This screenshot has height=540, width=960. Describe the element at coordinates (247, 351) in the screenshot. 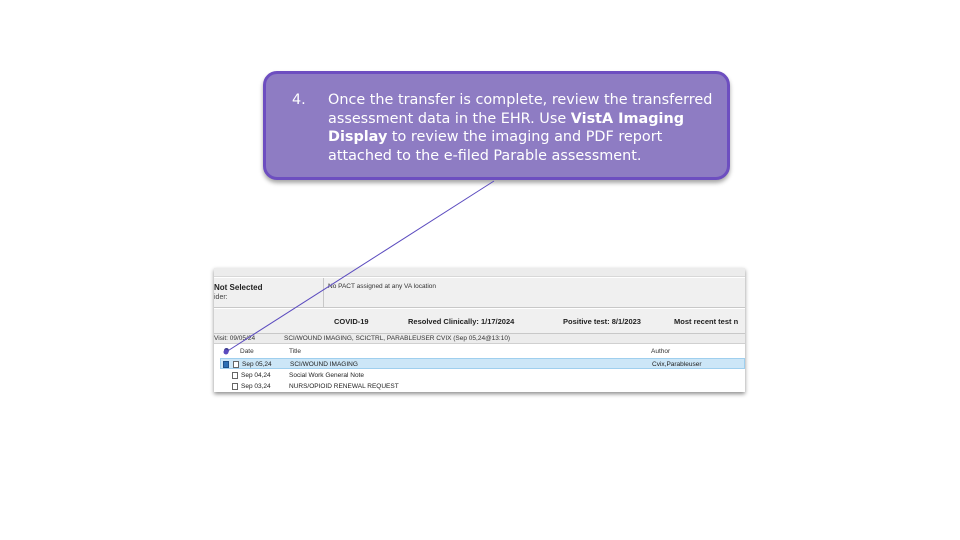

I see `column-date: Date` at that location.